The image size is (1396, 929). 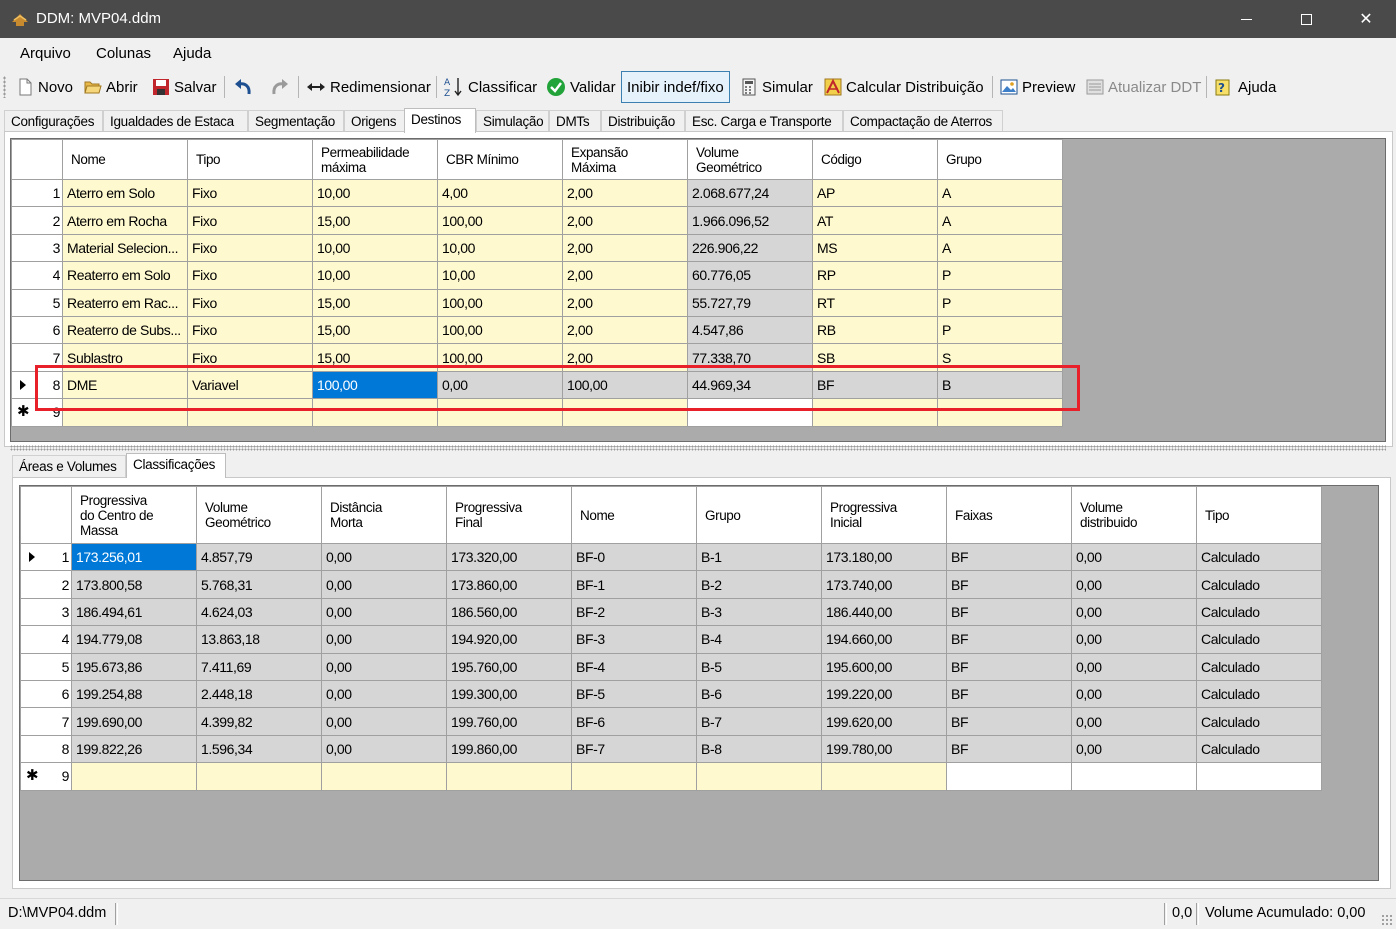 I want to click on grid-cell: DME, so click(x=125, y=385).